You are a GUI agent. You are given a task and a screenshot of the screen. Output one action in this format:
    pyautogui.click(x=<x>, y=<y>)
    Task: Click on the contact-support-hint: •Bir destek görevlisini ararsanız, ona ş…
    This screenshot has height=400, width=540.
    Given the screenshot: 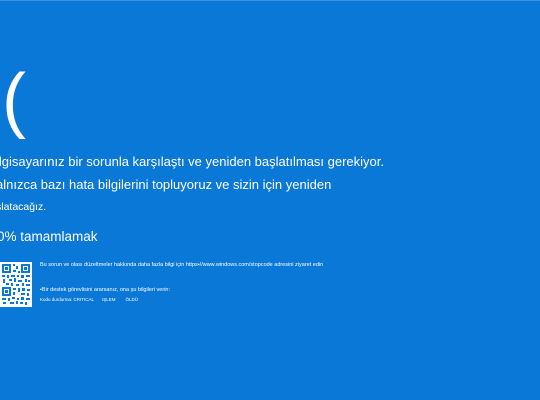 What is the action you would take?
    pyautogui.click(x=105, y=290)
    